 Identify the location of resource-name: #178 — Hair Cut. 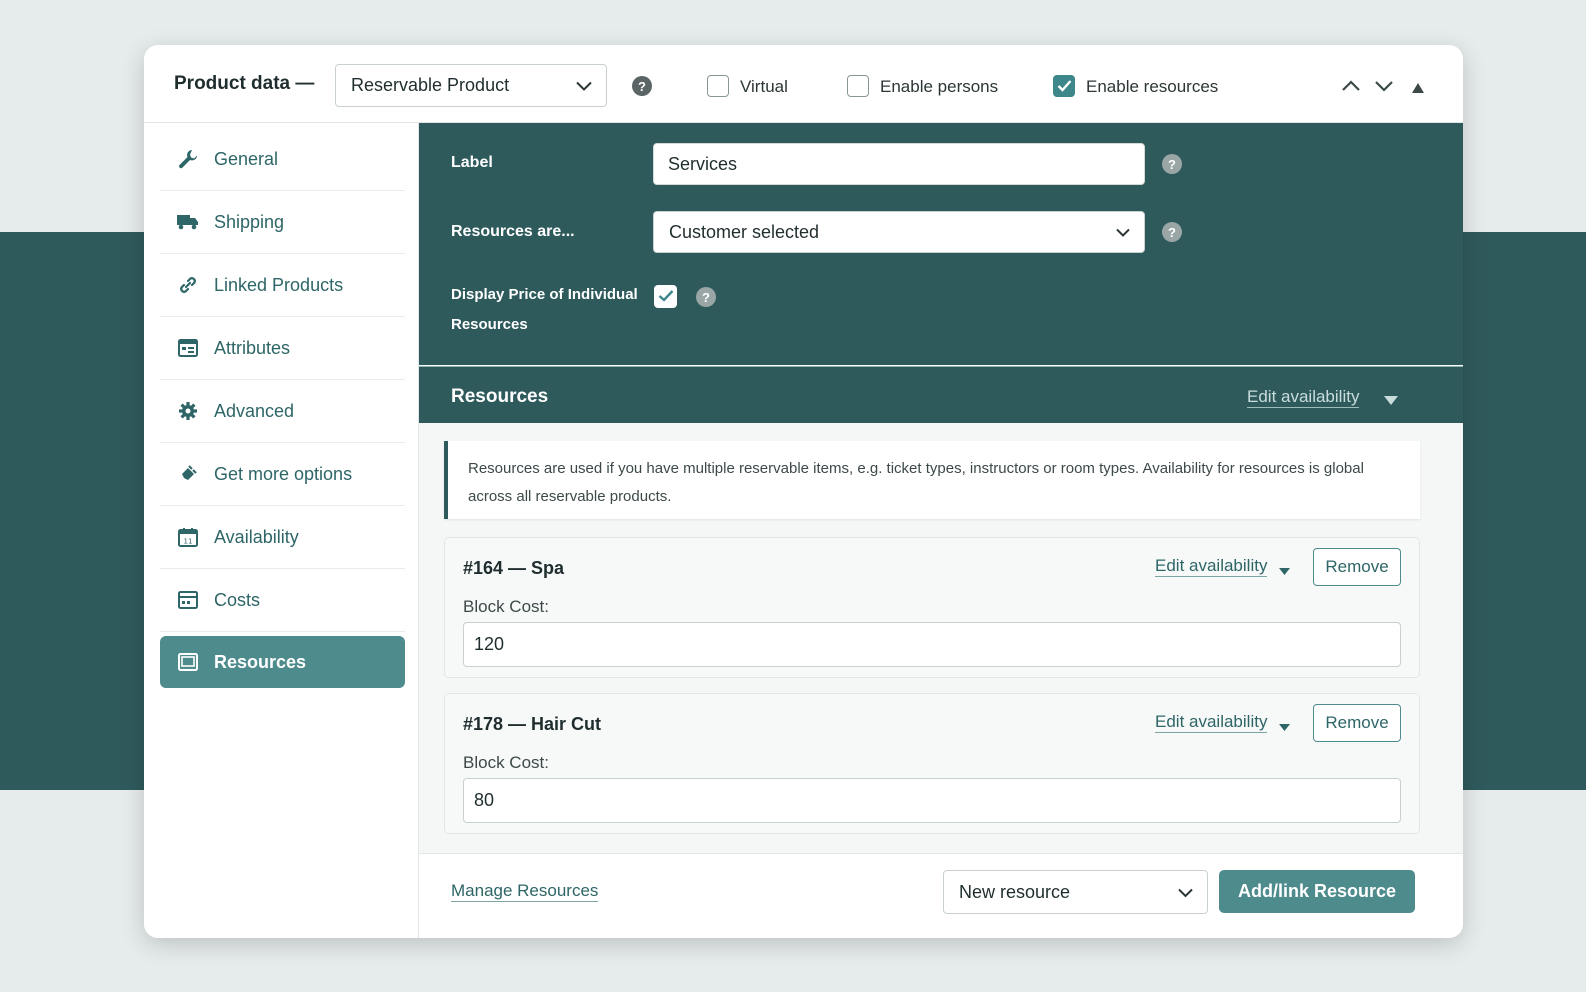
(532, 724).